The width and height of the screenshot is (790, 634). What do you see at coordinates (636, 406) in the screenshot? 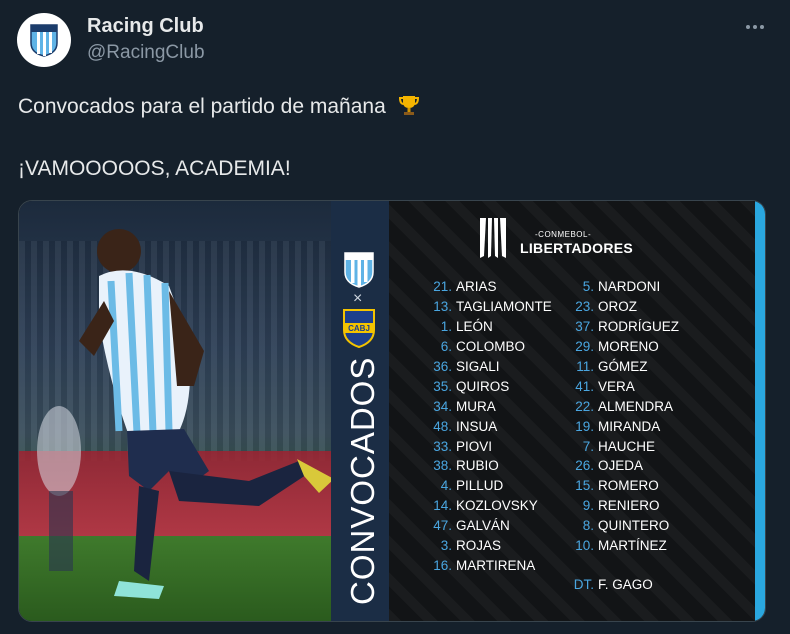
I see `player-name: ALMENDRA` at bounding box center [636, 406].